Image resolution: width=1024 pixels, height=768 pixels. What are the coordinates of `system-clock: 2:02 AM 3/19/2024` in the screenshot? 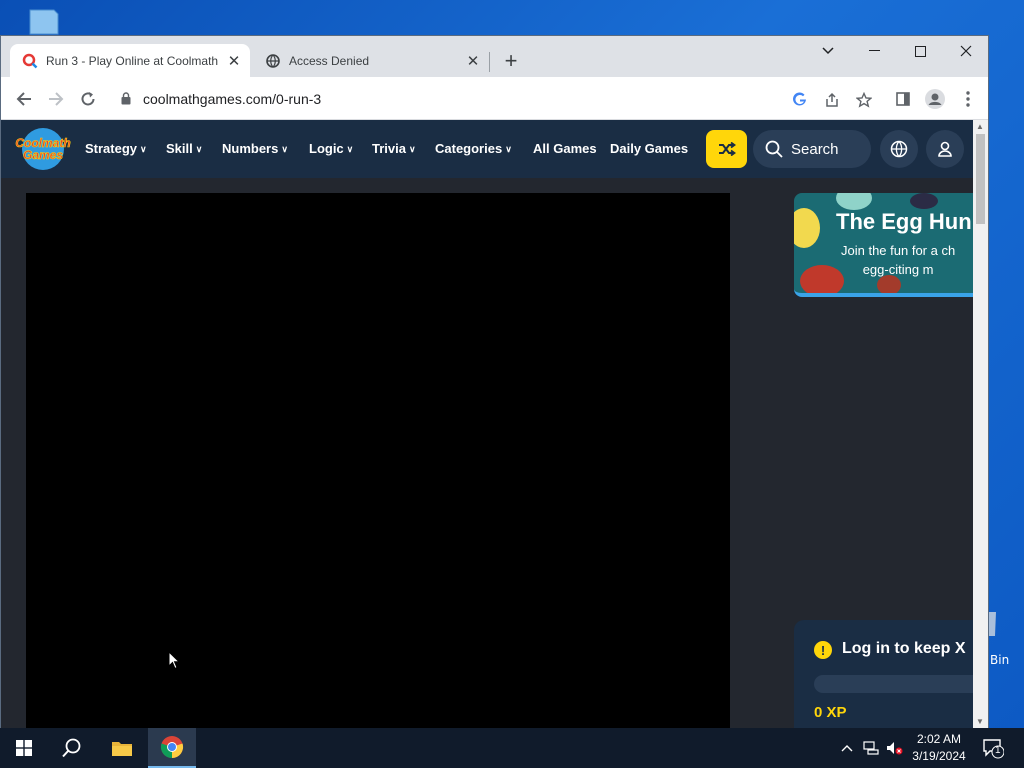 It's located at (939, 748).